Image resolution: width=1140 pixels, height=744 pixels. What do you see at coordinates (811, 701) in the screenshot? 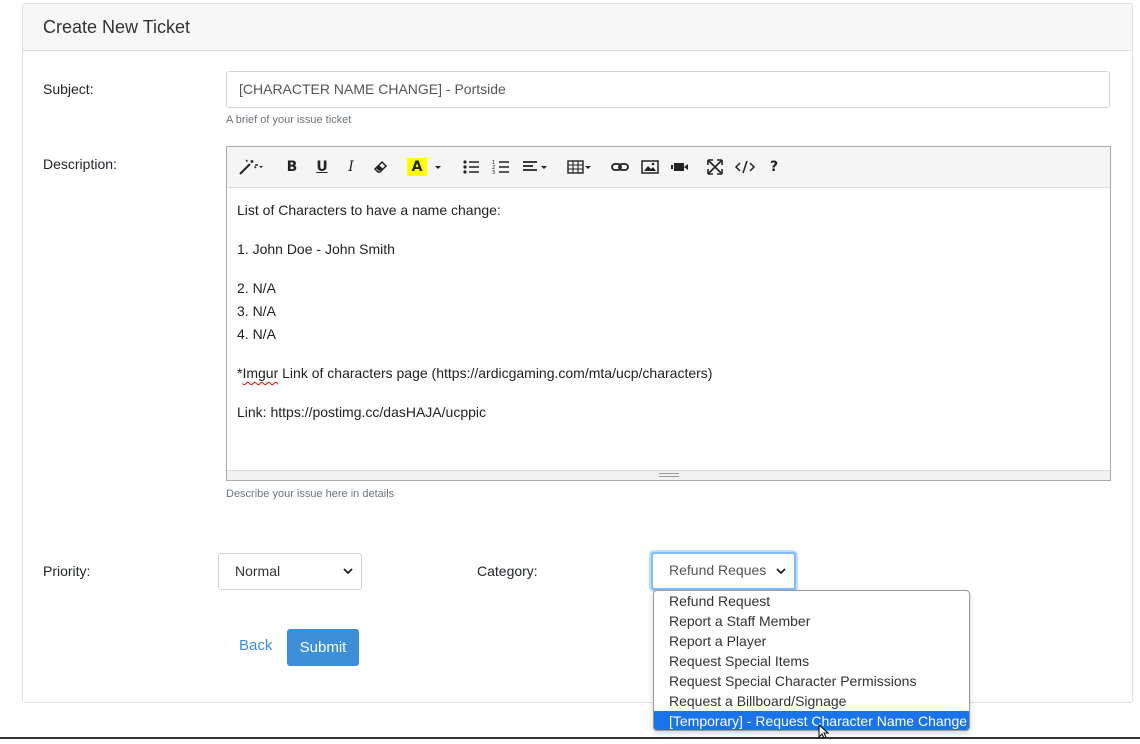
I see `category-option: Request a Billboard/Signage` at bounding box center [811, 701].